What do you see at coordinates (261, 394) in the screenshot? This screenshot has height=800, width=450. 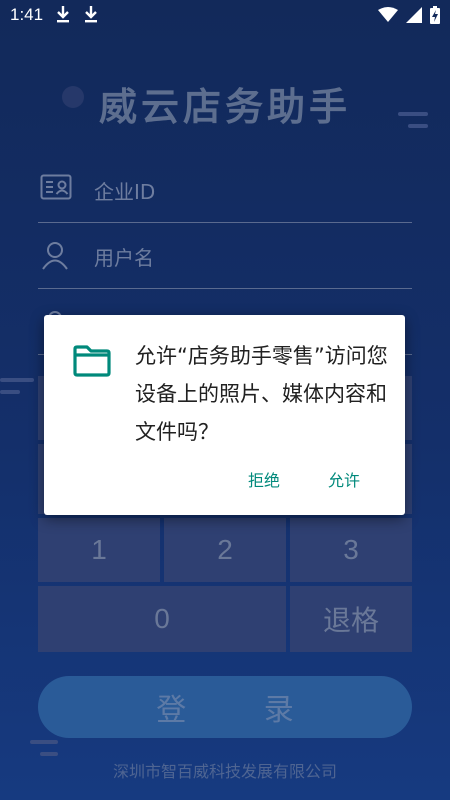 I see `dialog-message: 允许“店务助手零售”访问您设备上的照片、媒体内容和文件吗？` at bounding box center [261, 394].